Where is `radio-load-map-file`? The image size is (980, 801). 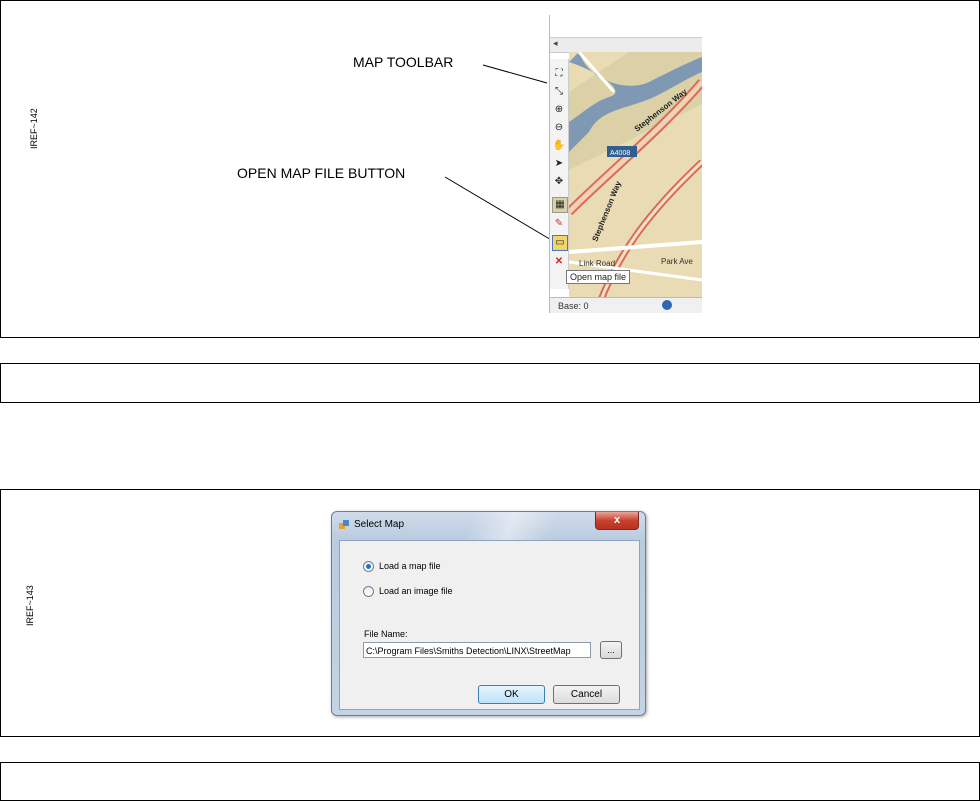
radio-load-map-file is located at coordinates (368, 566).